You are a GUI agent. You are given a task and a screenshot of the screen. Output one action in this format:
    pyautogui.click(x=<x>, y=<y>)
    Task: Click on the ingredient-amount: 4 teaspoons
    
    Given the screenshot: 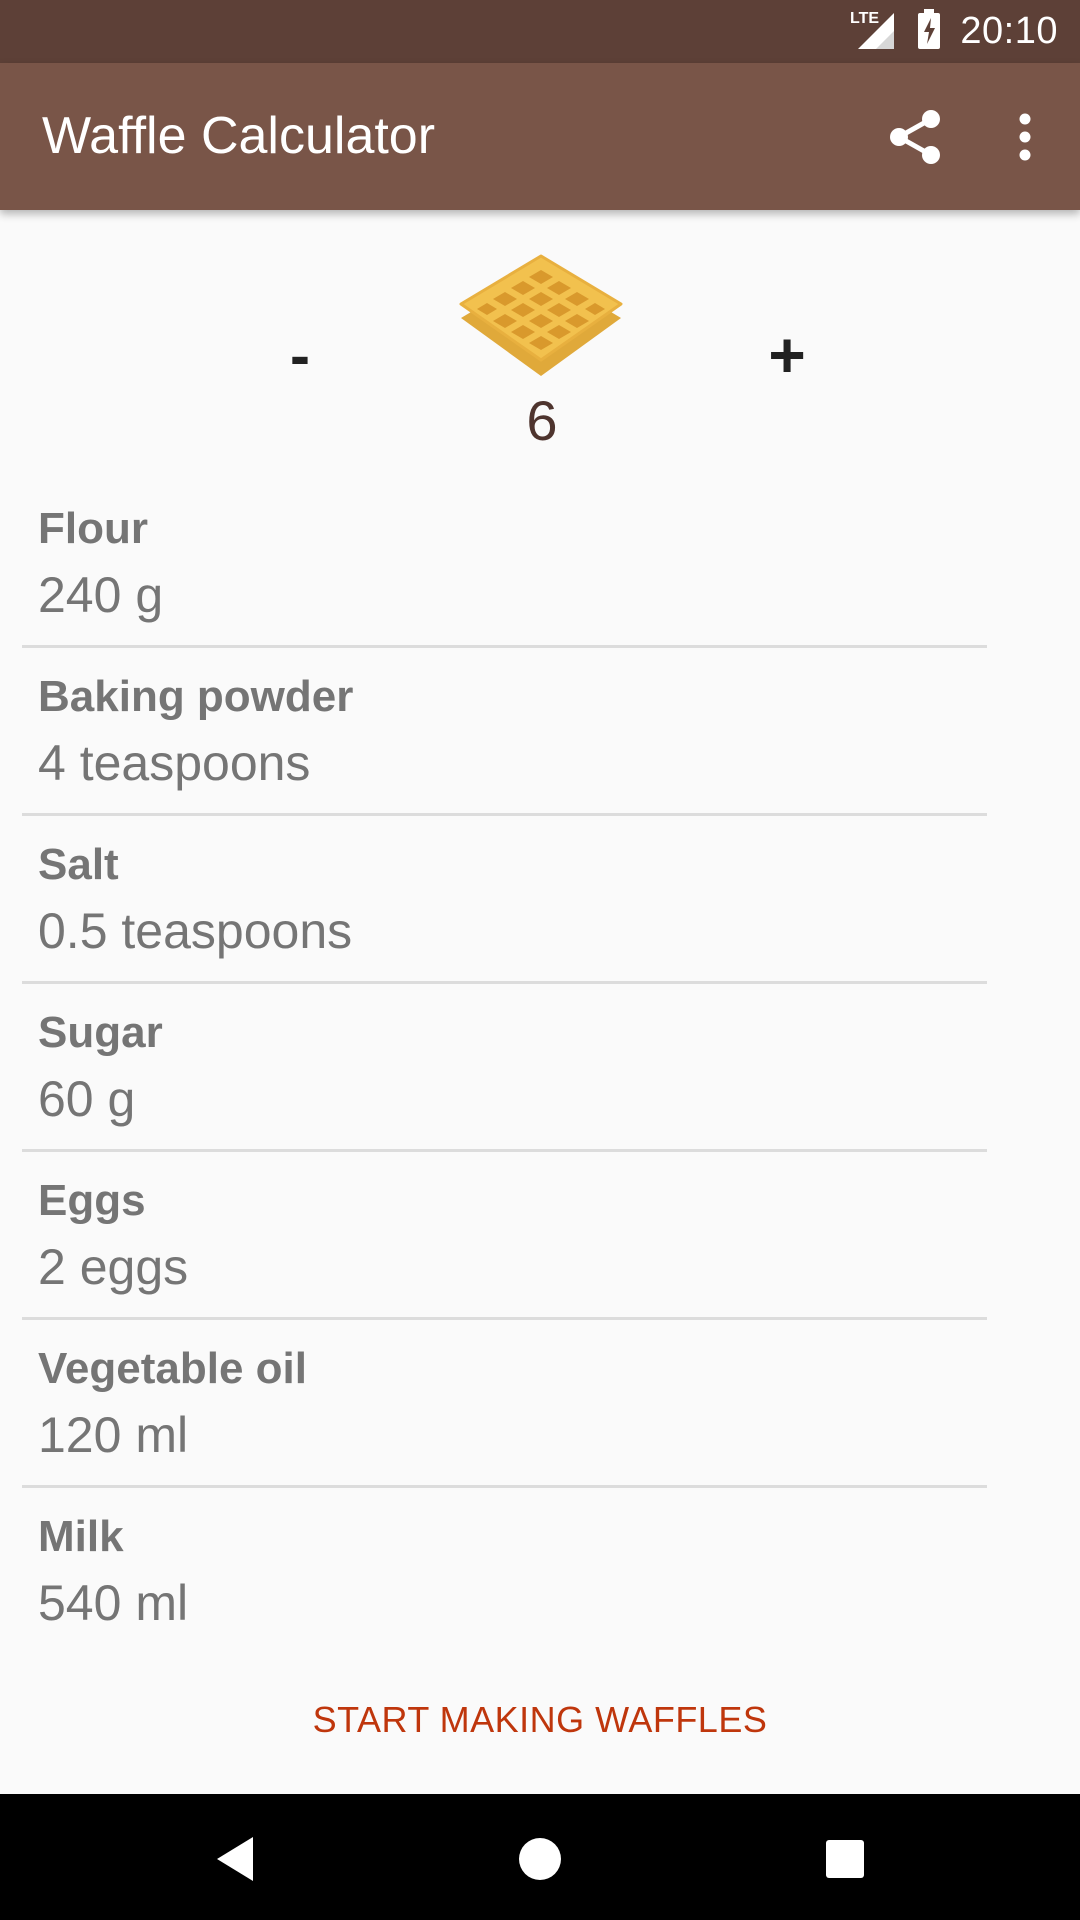 What is the action you would take?
    pyautogui.click(x=174, y=763)
    